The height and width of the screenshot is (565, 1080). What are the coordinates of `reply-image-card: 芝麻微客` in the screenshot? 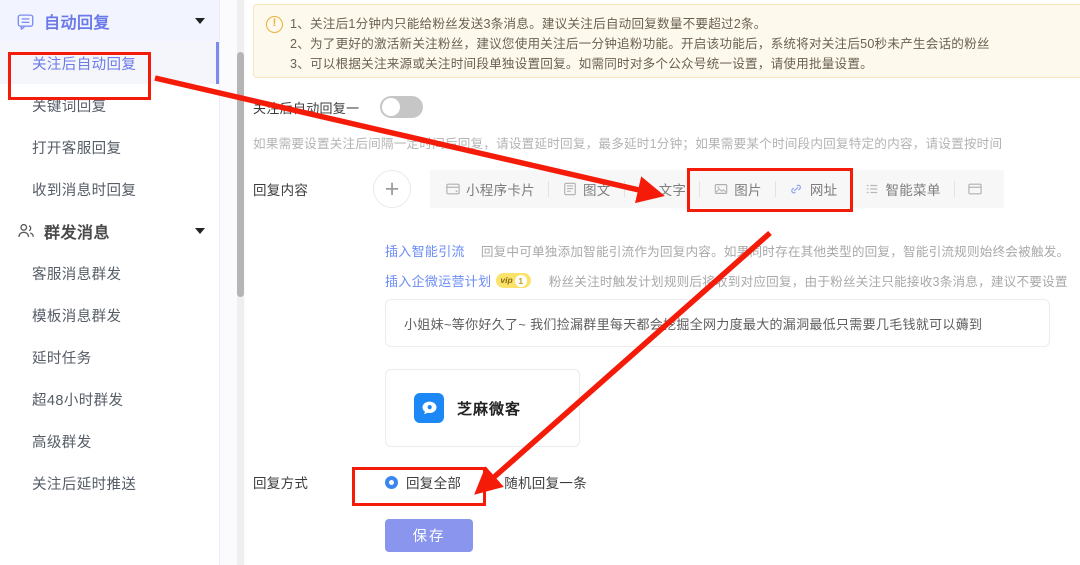 It's located at (482, 408).